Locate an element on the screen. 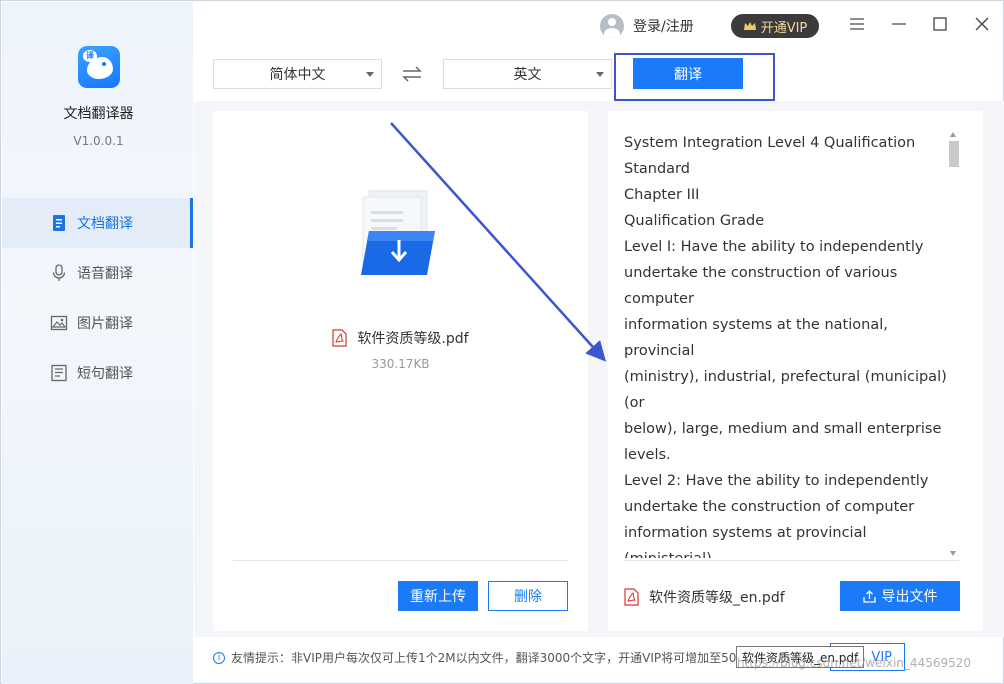 This screenshot has width=1004, height=684. output-file-name: 软件资质等级_en.pdf is located at coordinates (717, 598).